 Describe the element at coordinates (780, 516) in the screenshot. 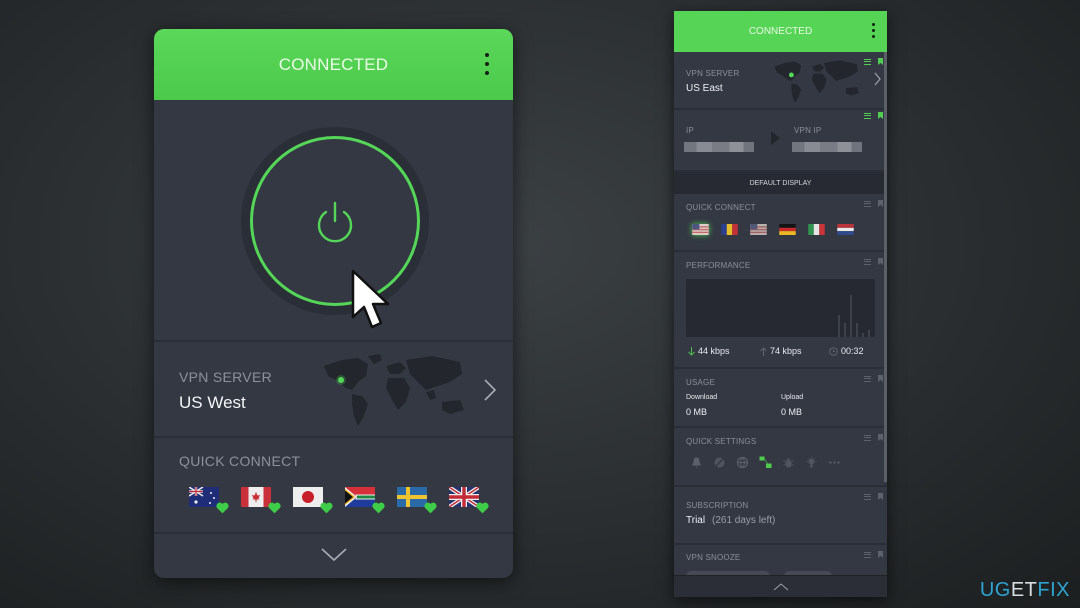

I see `subscription-card: SUBSCRIPTION Trial (261 days left)` at that location.